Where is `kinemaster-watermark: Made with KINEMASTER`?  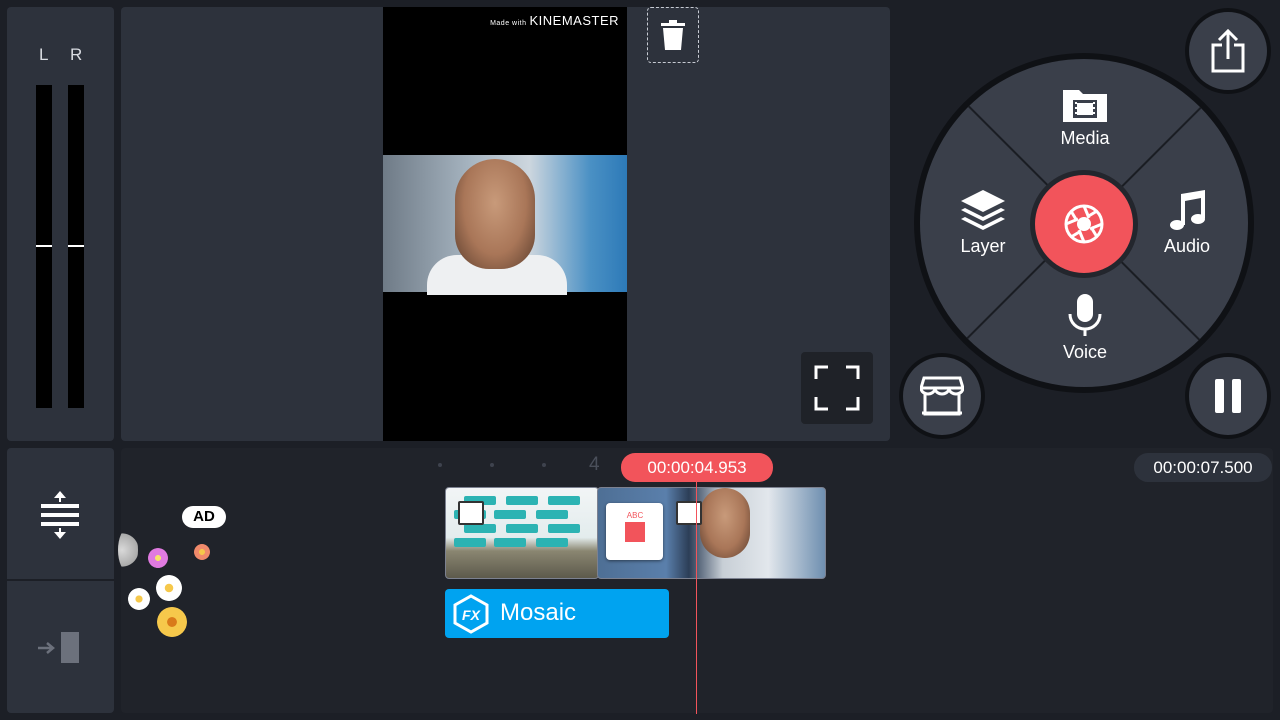 kinemaster-watermark: Made with KINEMASTER is located at coordinates (554, 20).